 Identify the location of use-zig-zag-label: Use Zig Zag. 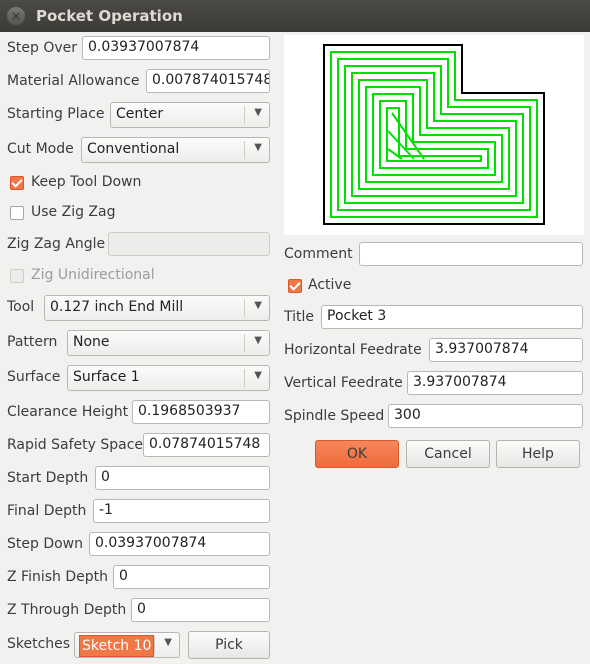
(73, 212).